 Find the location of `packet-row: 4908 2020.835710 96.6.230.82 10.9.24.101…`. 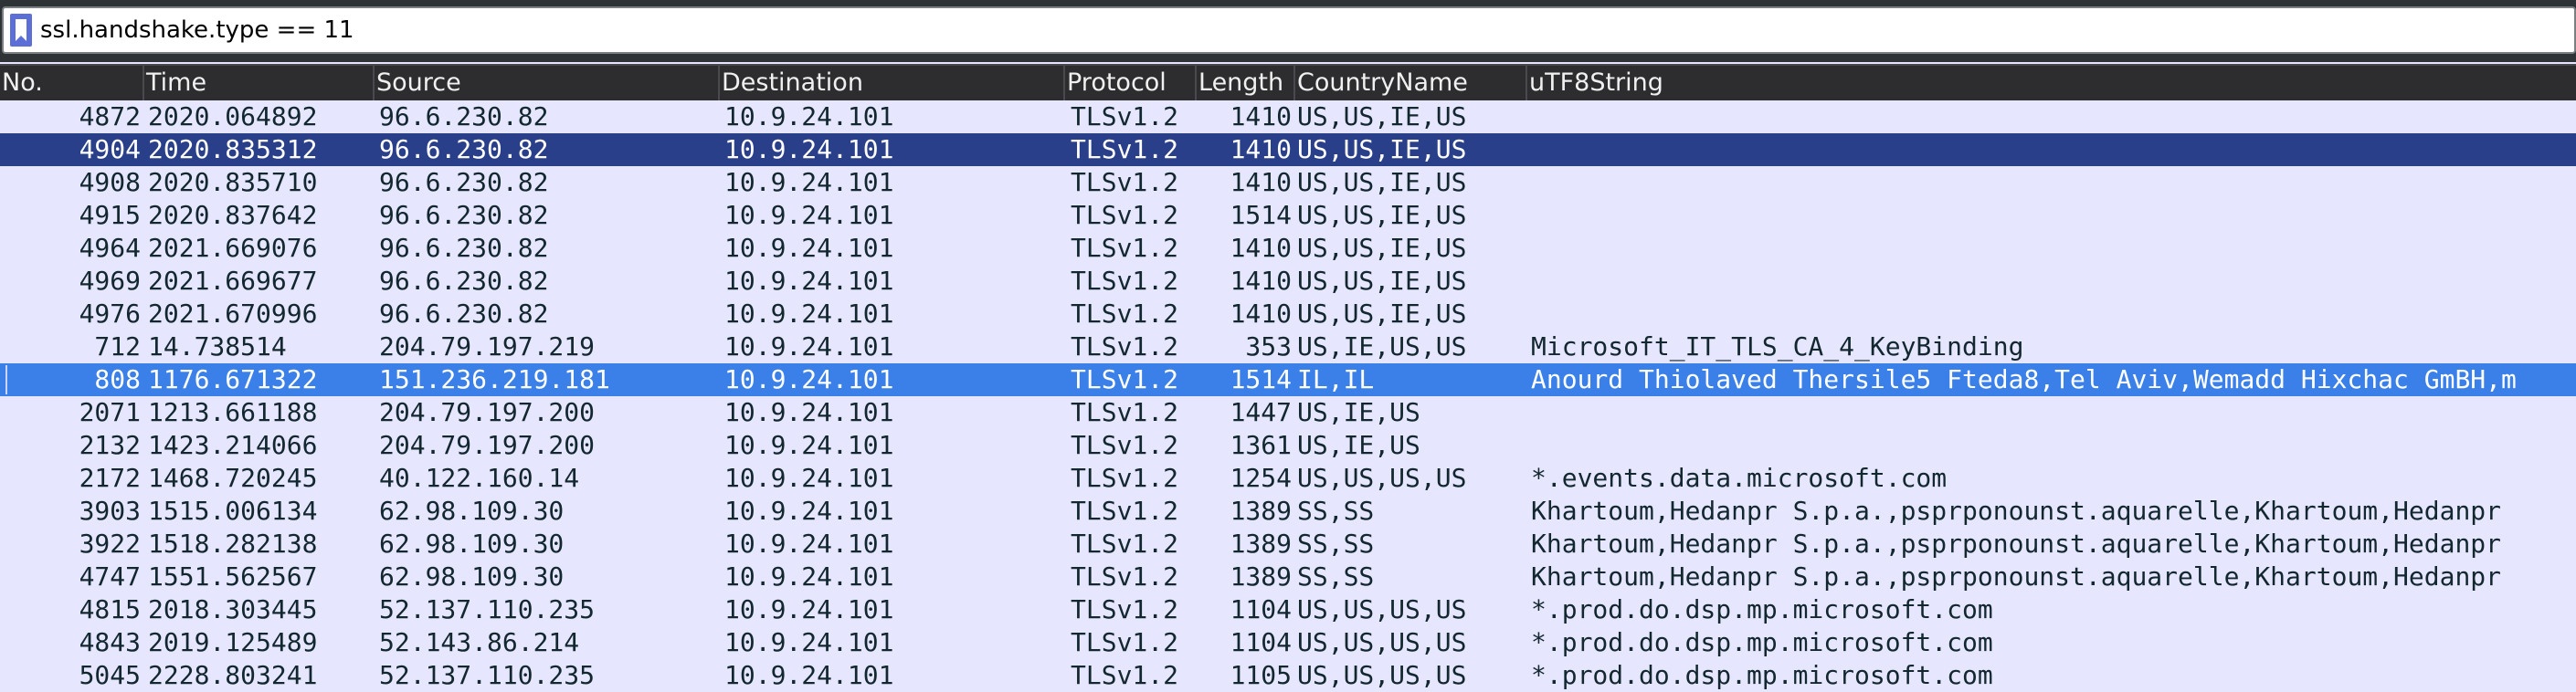

packet-row: 4908 2020.835710 96.6.230.82 10.9.24.101… is located at coordinates (1288, 183).